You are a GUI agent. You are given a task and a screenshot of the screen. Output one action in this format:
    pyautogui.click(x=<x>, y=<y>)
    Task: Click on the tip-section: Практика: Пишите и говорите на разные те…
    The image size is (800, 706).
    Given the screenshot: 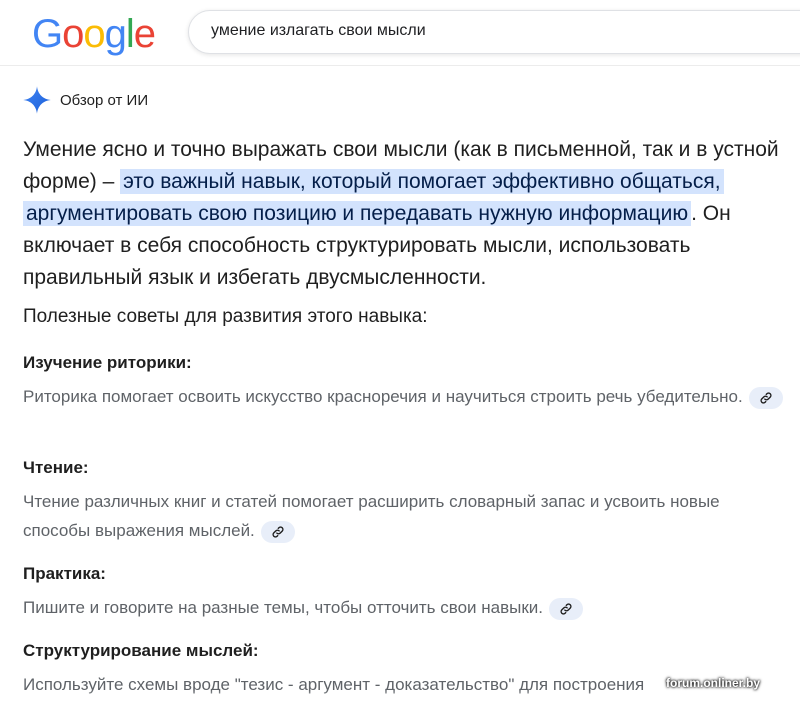 What is the action you would take?
    pyautogui.click(x=405, y=591)
    